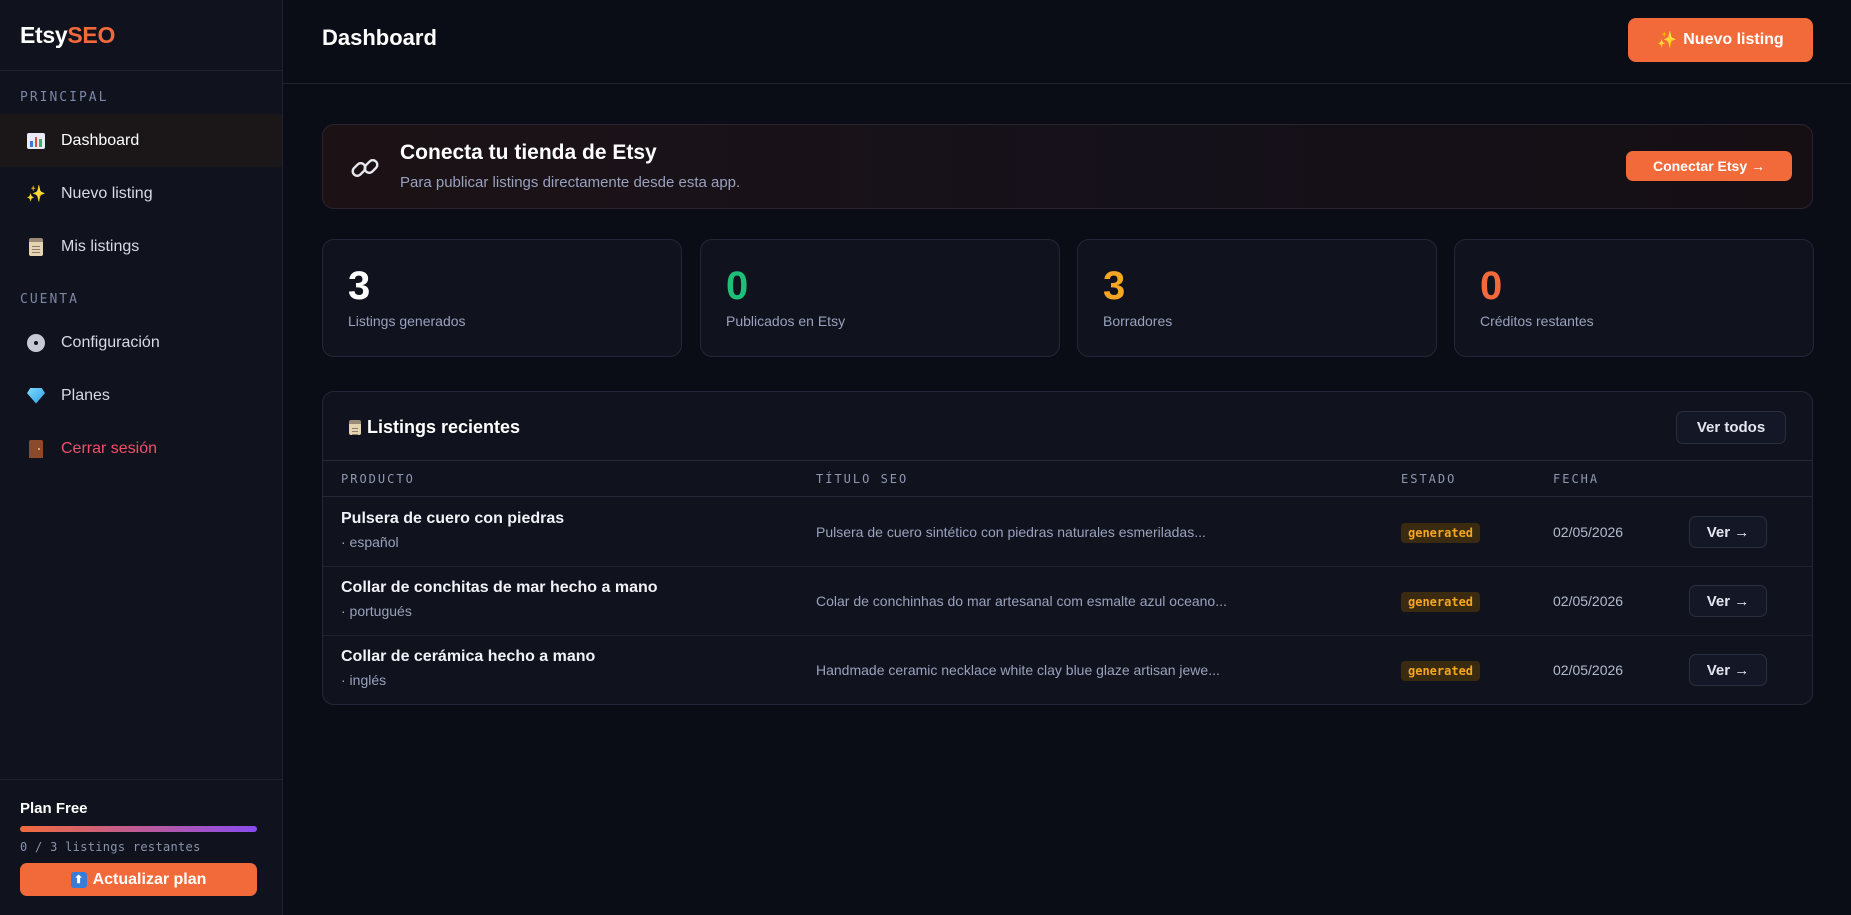 The image size is (1851, 915). I want to click on nav-principal: Dashboard ✨ Nuevo listing Mis listings, so click(141, 193).